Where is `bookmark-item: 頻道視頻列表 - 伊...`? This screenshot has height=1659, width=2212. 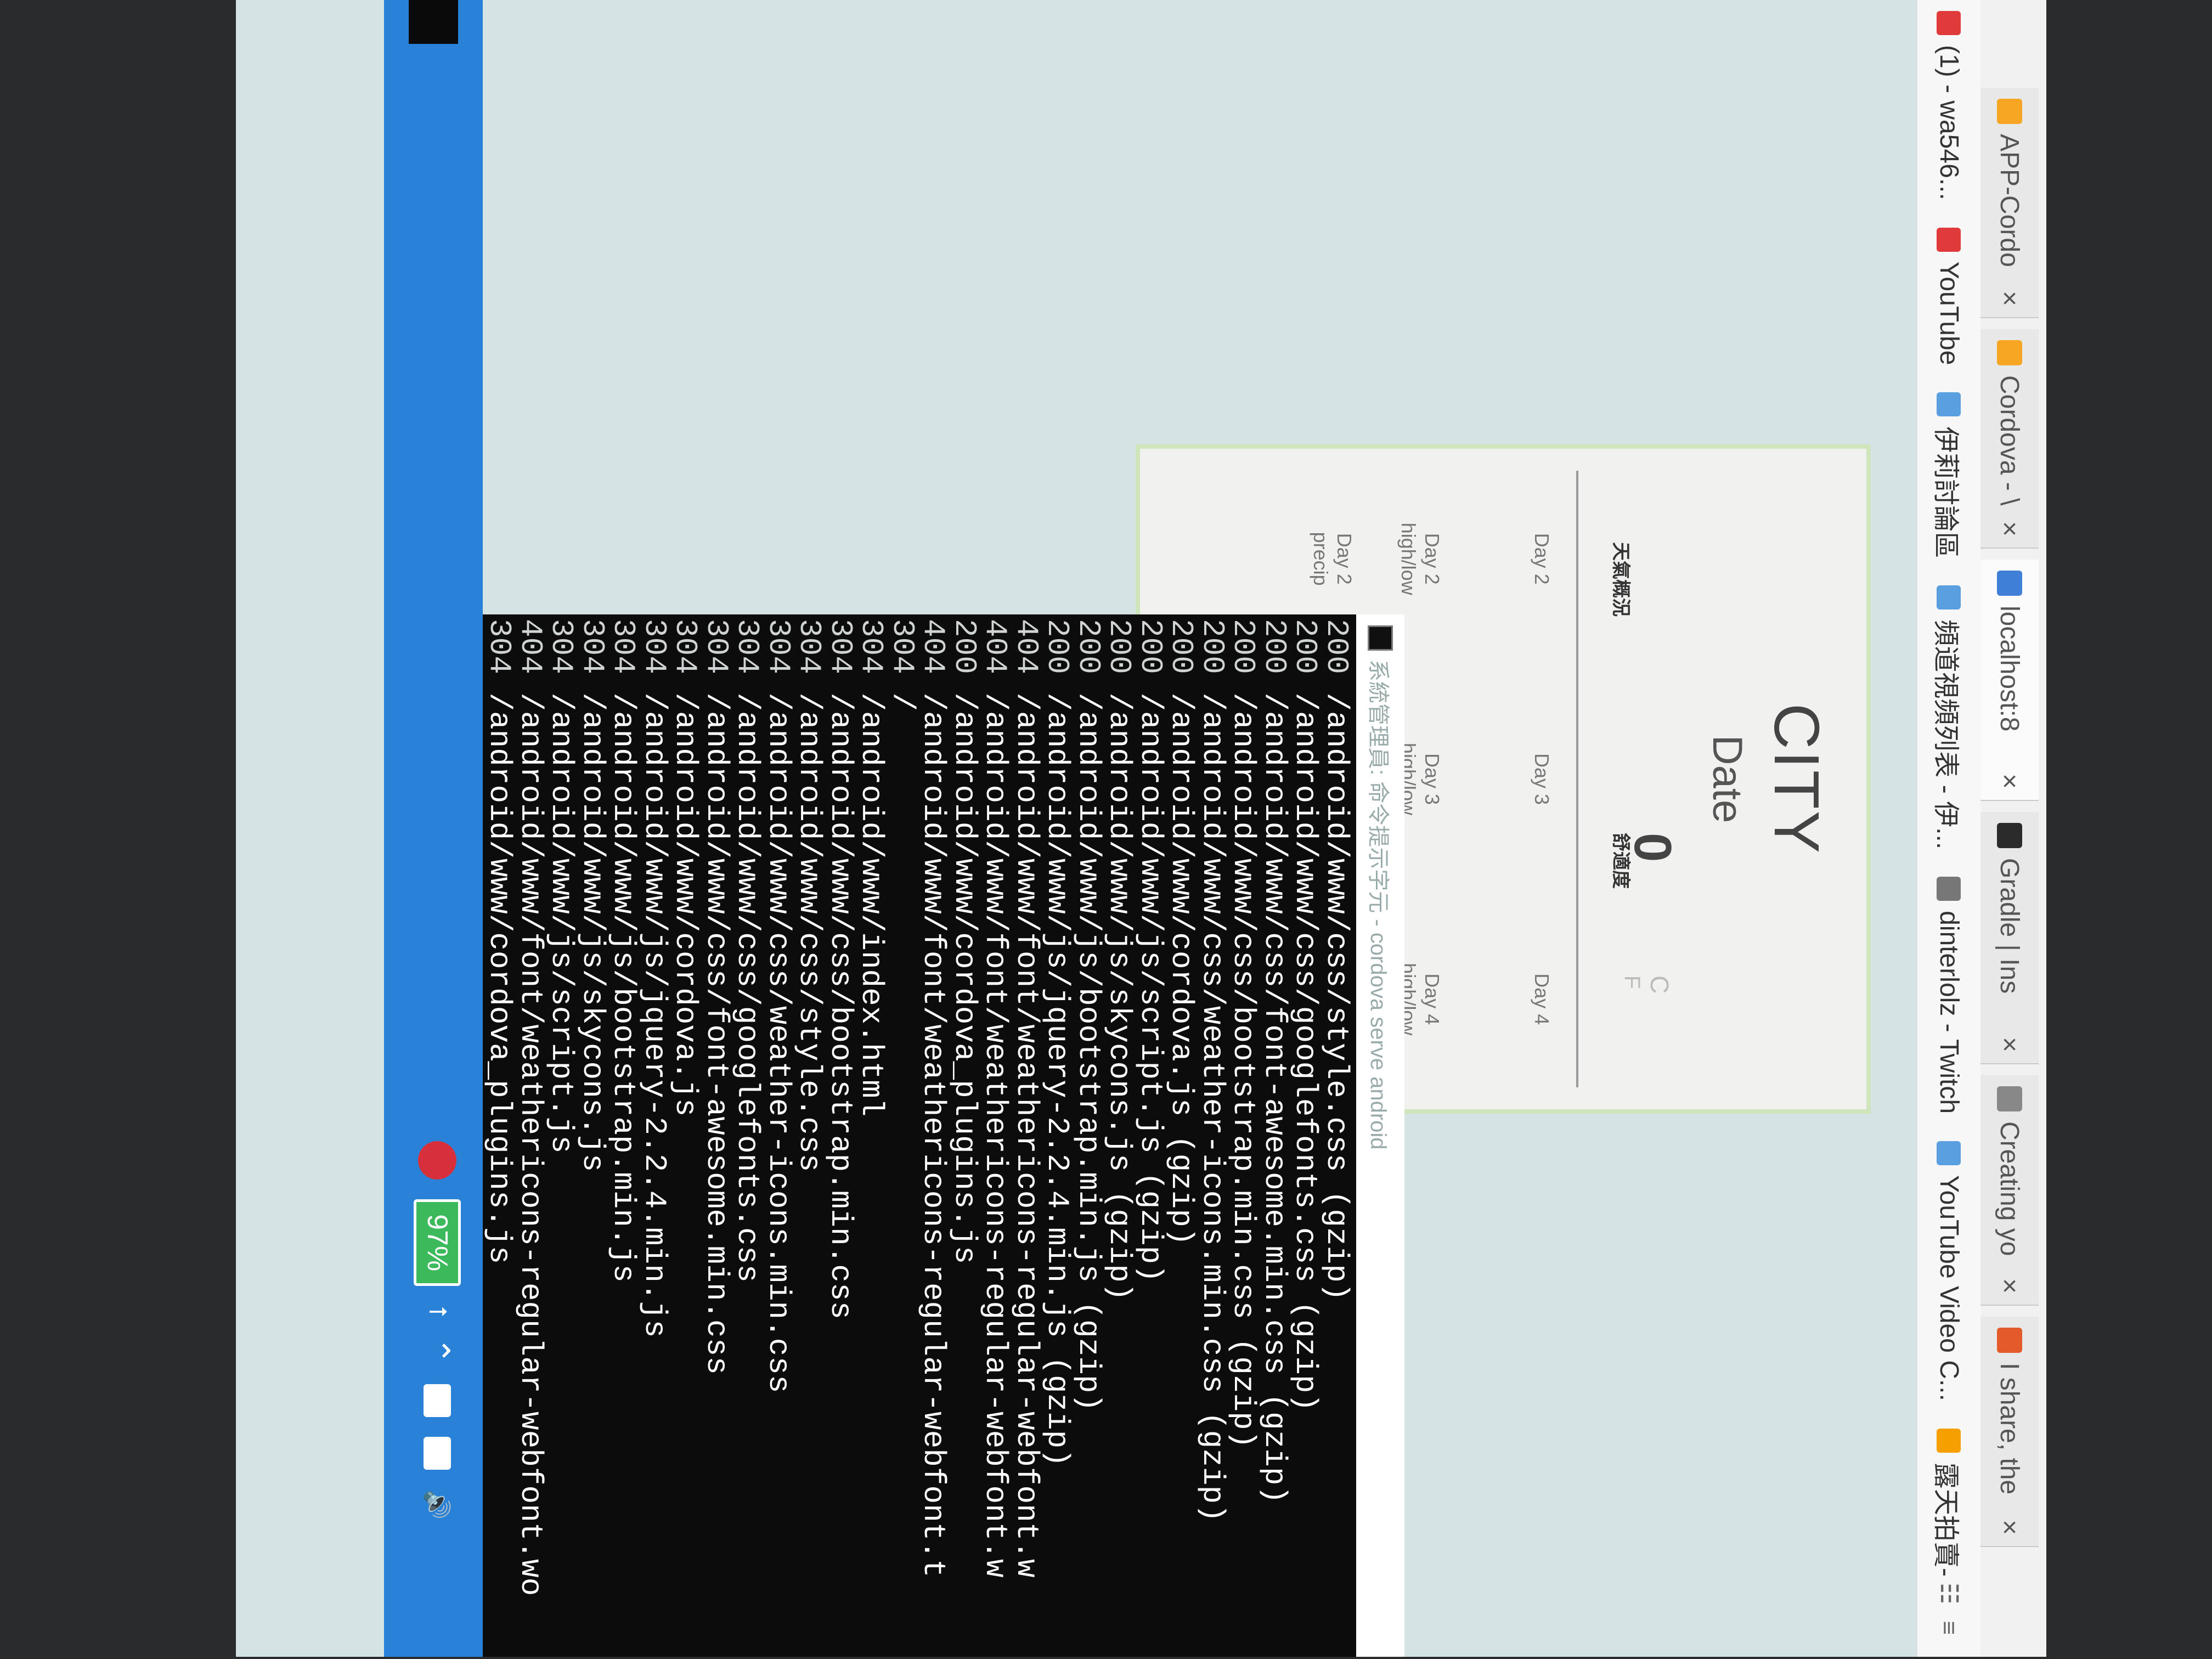
bookmark-item: 頻道視頻列表 - 伊... is located at coordinates (1949, 717).